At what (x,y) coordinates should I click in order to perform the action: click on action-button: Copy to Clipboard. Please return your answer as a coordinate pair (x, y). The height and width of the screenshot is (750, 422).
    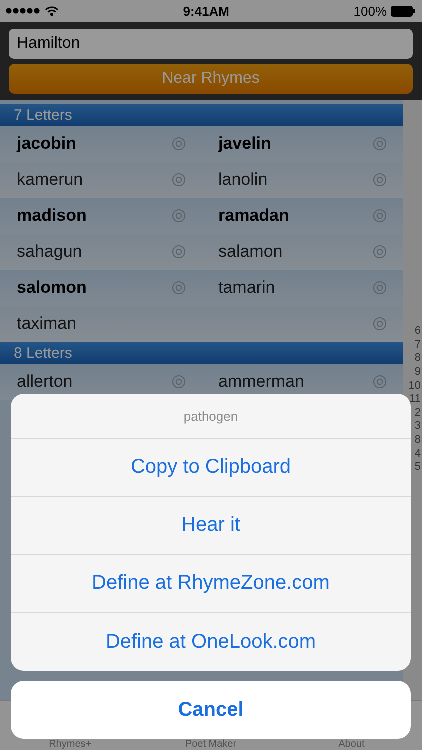
    Looking at the image, I should click on (211, 468).